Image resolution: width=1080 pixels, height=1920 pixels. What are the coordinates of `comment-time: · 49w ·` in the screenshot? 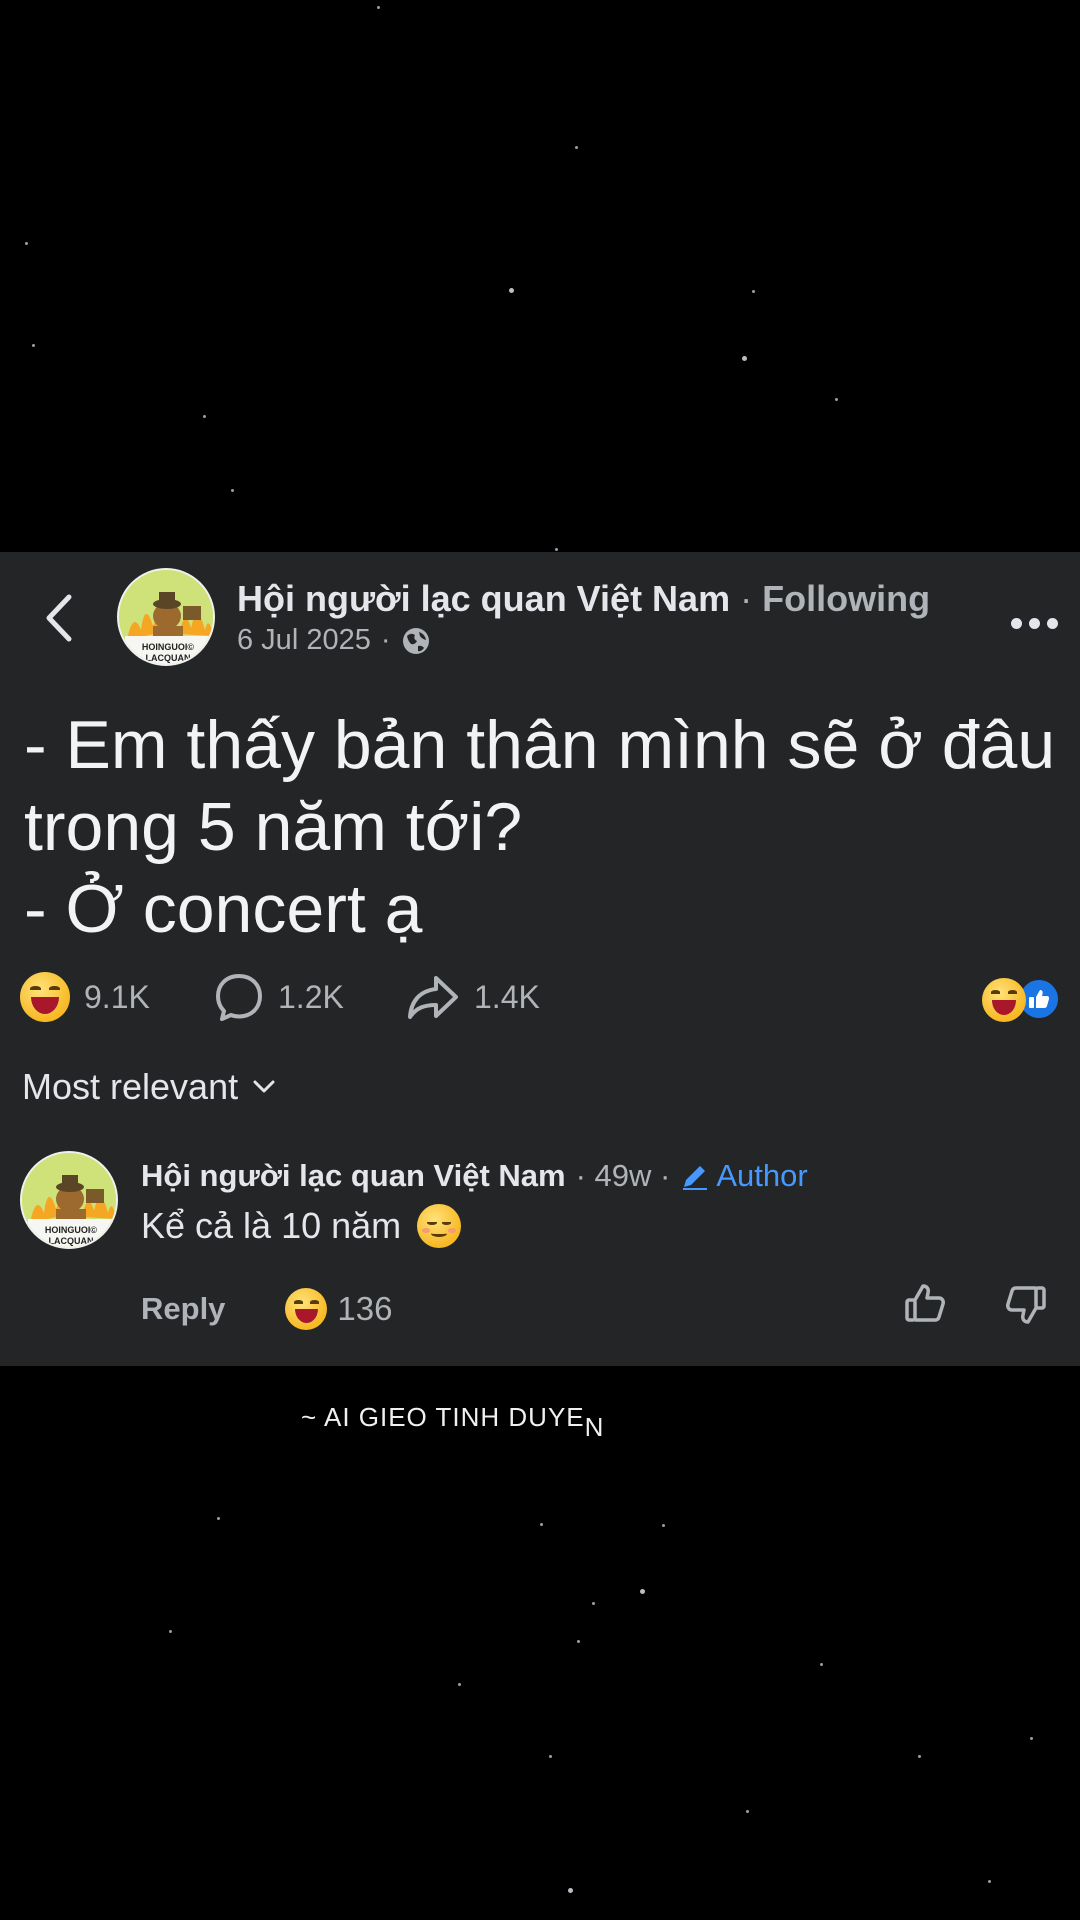 It's located at (623, 1175).